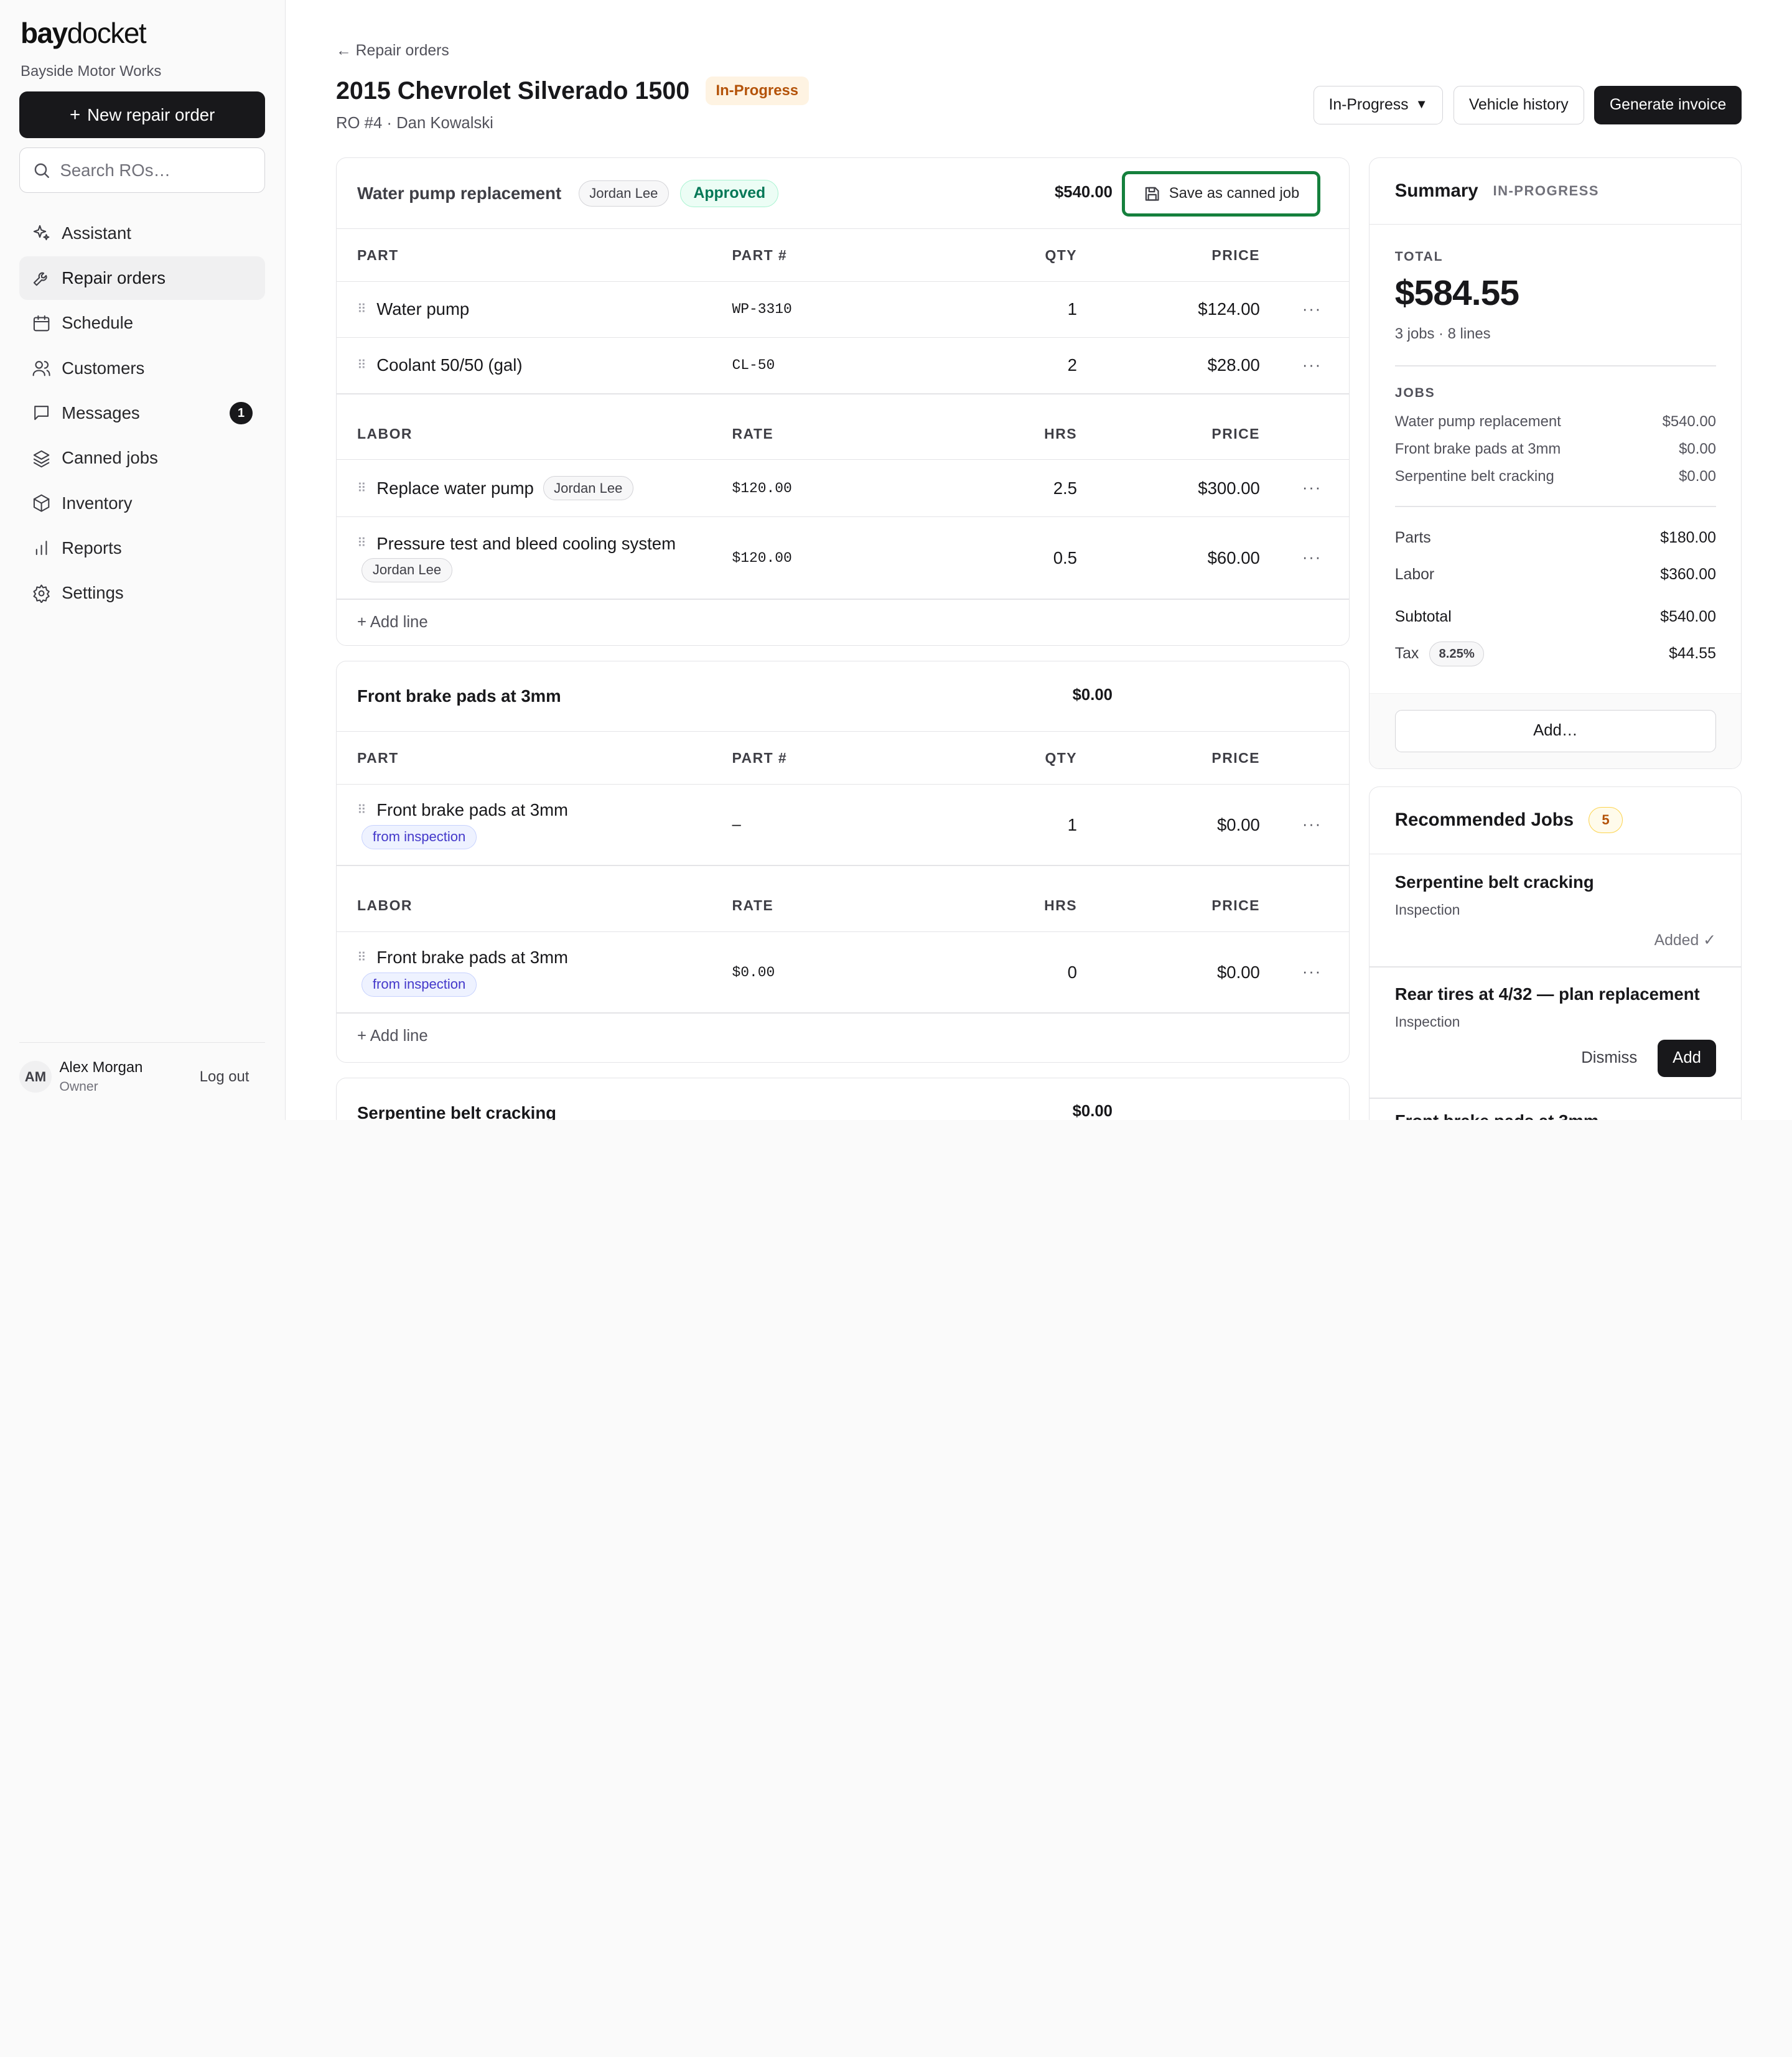  I want to click on parts-label: Parts, so click(1412, 538).